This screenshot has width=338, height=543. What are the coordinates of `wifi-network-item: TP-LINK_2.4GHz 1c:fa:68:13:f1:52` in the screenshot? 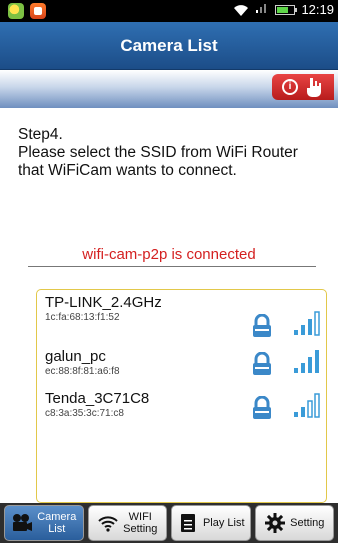 It's located at (183, 315).